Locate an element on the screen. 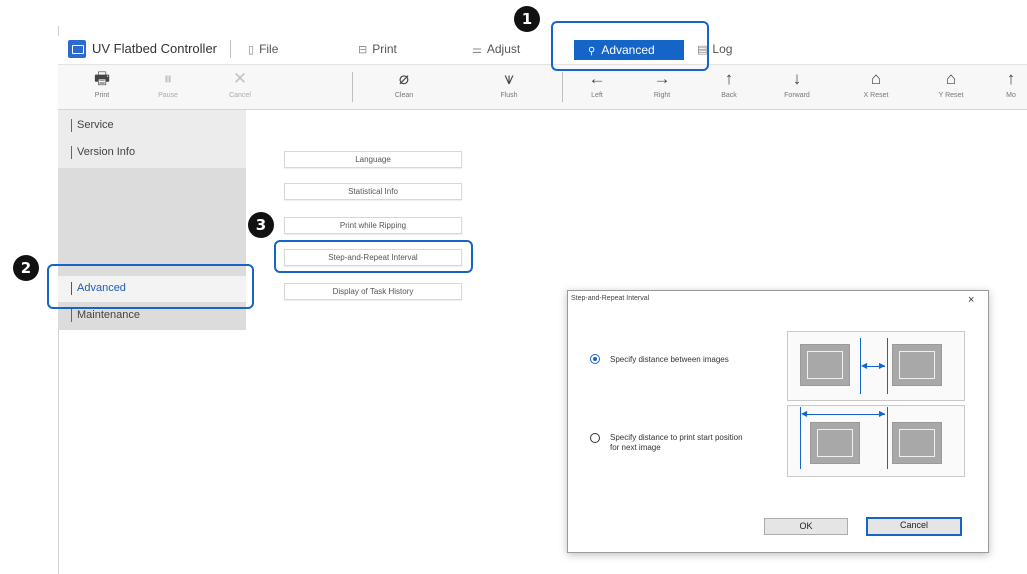  sidebar-item-version-info: Version Info is located at coordinates (103, 152).